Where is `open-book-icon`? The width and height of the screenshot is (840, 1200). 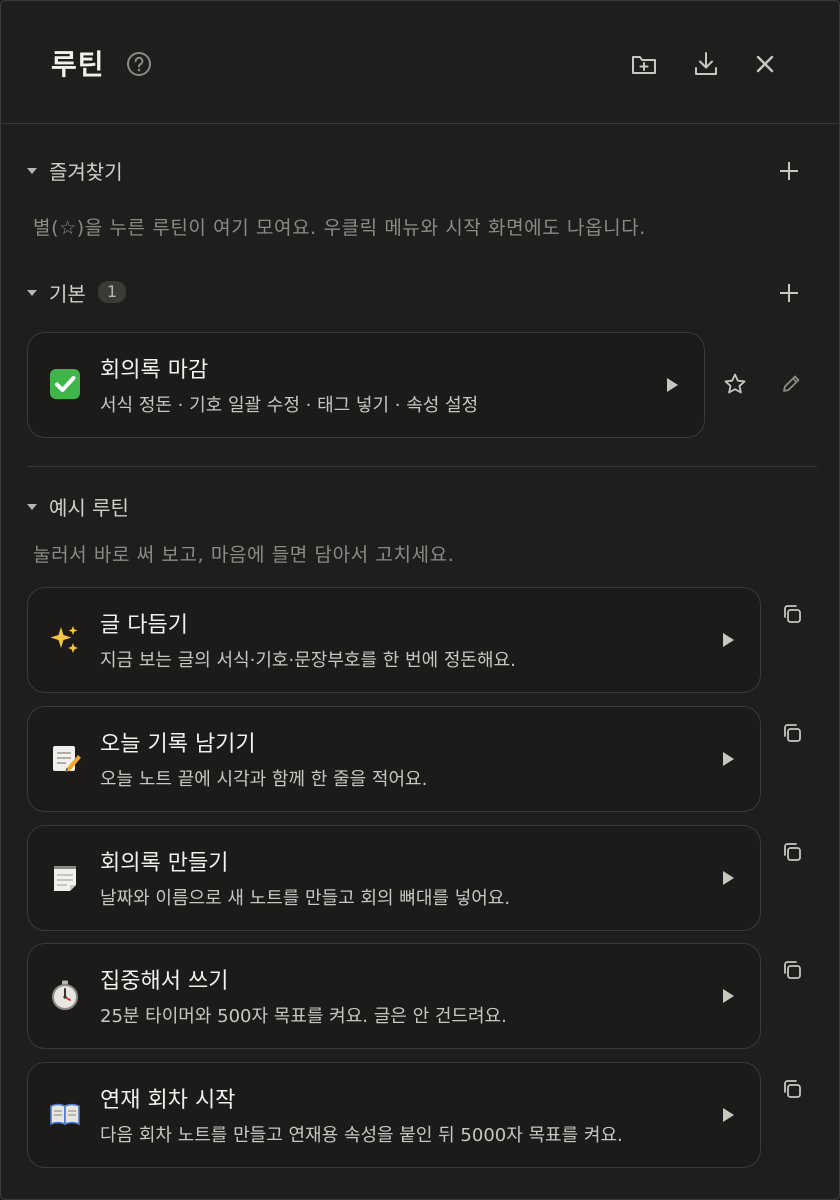
open-book-icon is located at coordinates (65, 1114).